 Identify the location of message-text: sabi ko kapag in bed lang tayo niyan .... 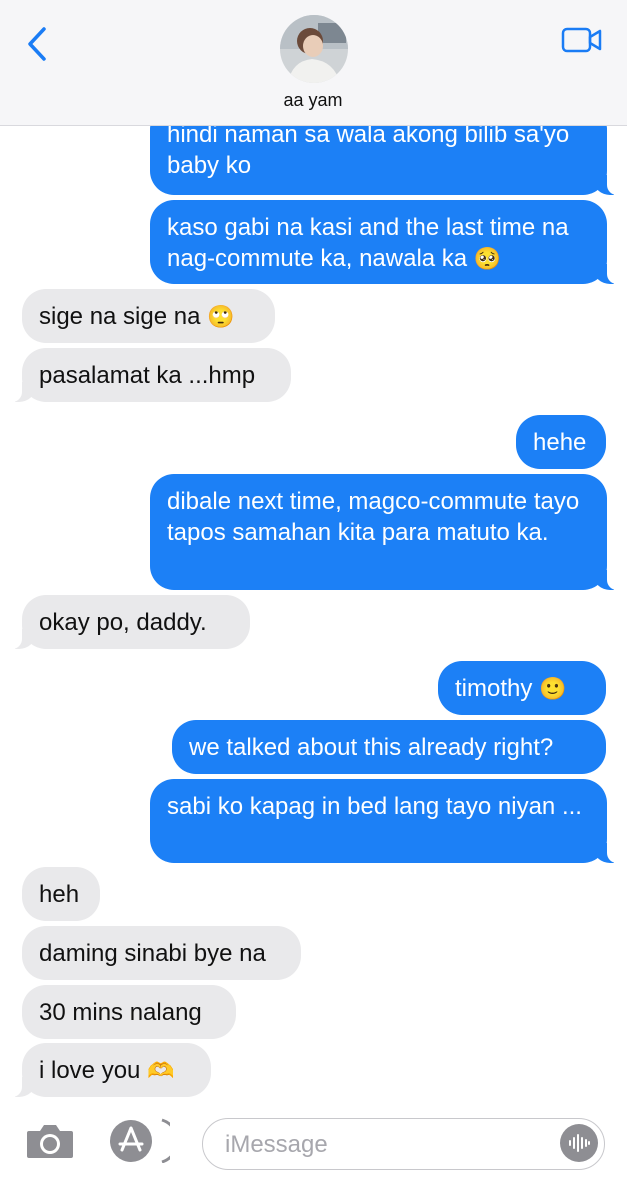
(374, 806).